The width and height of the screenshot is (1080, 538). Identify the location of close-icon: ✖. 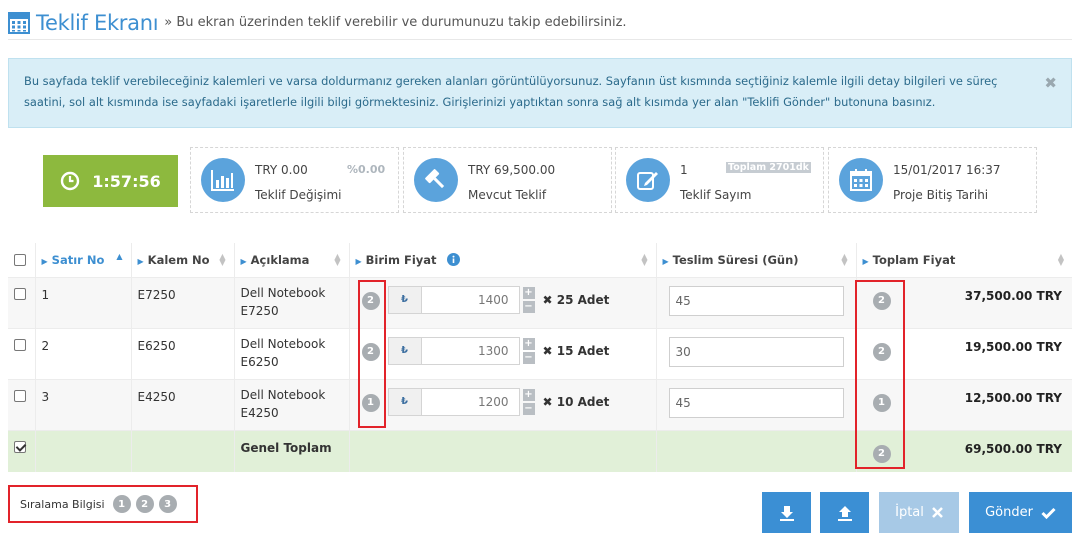
(1050, 83).